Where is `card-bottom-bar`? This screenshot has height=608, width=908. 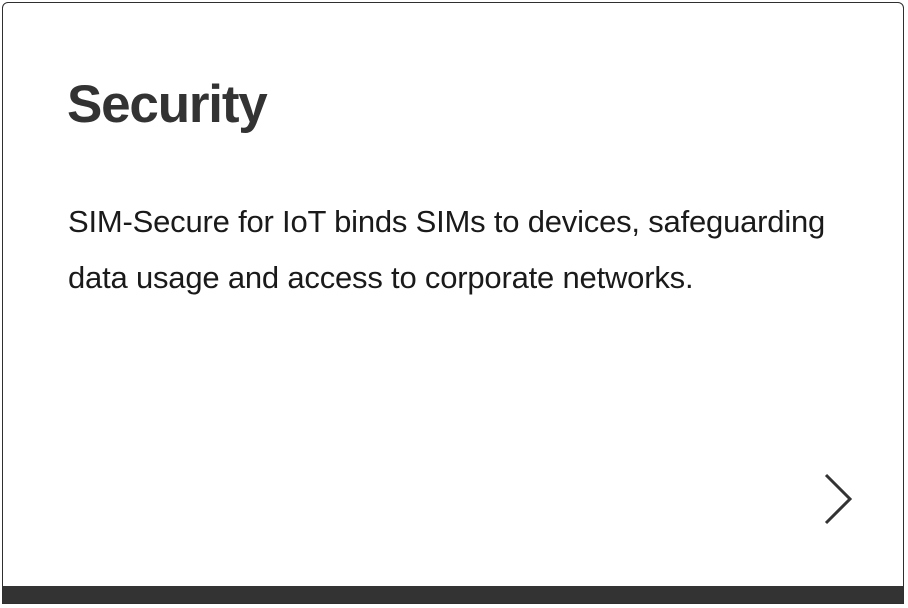
card-bottom-bar is located at coordinates (453, 594).